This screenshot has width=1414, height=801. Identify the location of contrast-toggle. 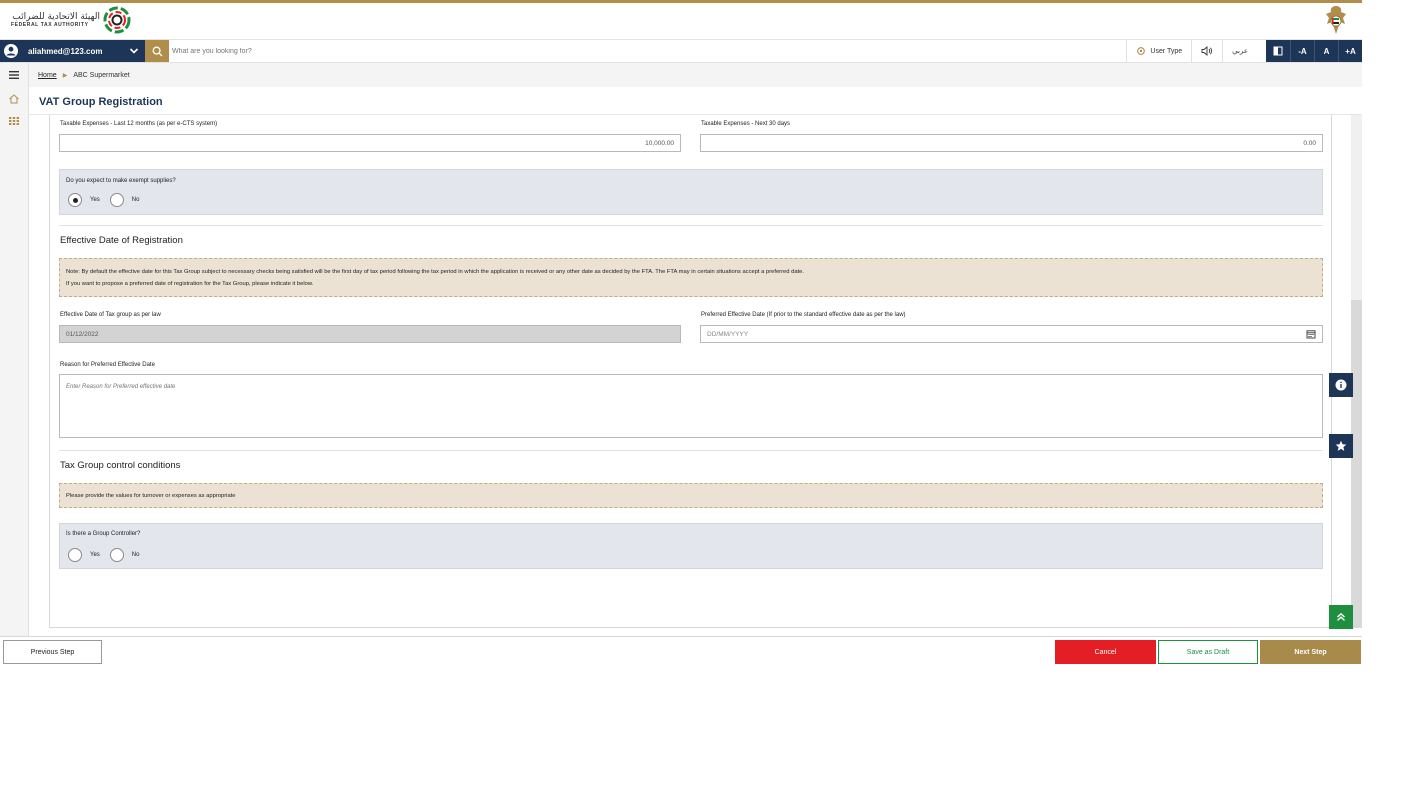
(1278, 51).